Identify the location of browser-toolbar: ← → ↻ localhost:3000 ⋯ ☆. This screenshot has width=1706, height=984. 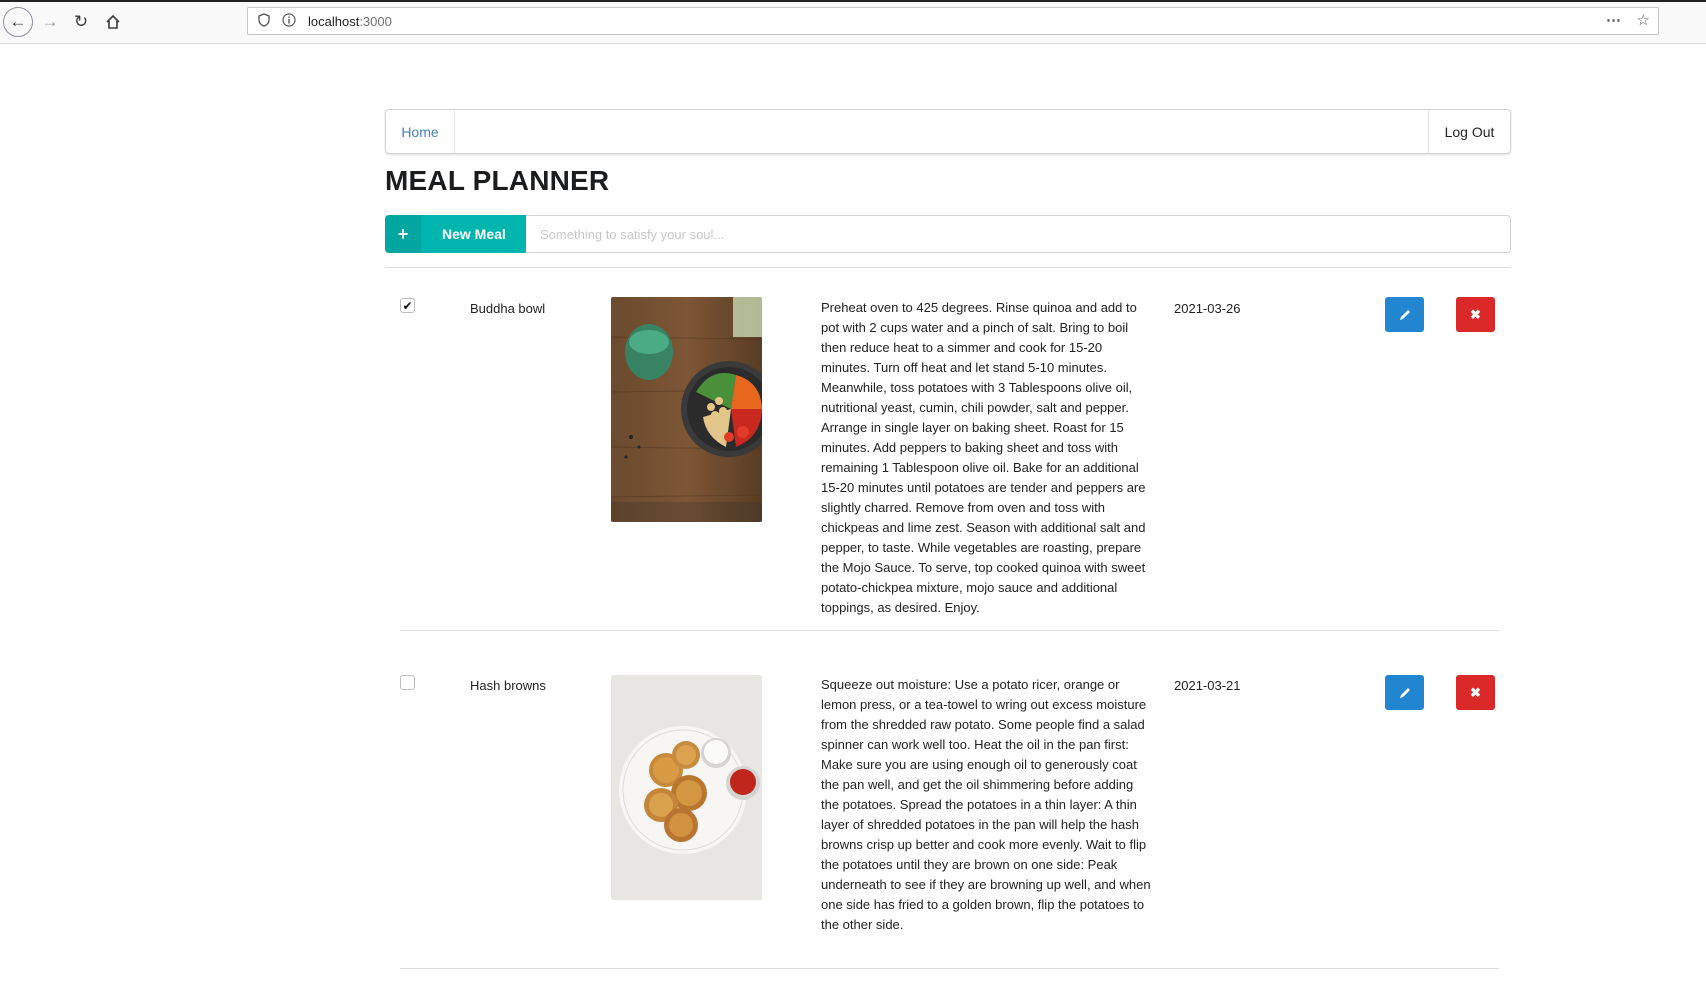
(853, 22).